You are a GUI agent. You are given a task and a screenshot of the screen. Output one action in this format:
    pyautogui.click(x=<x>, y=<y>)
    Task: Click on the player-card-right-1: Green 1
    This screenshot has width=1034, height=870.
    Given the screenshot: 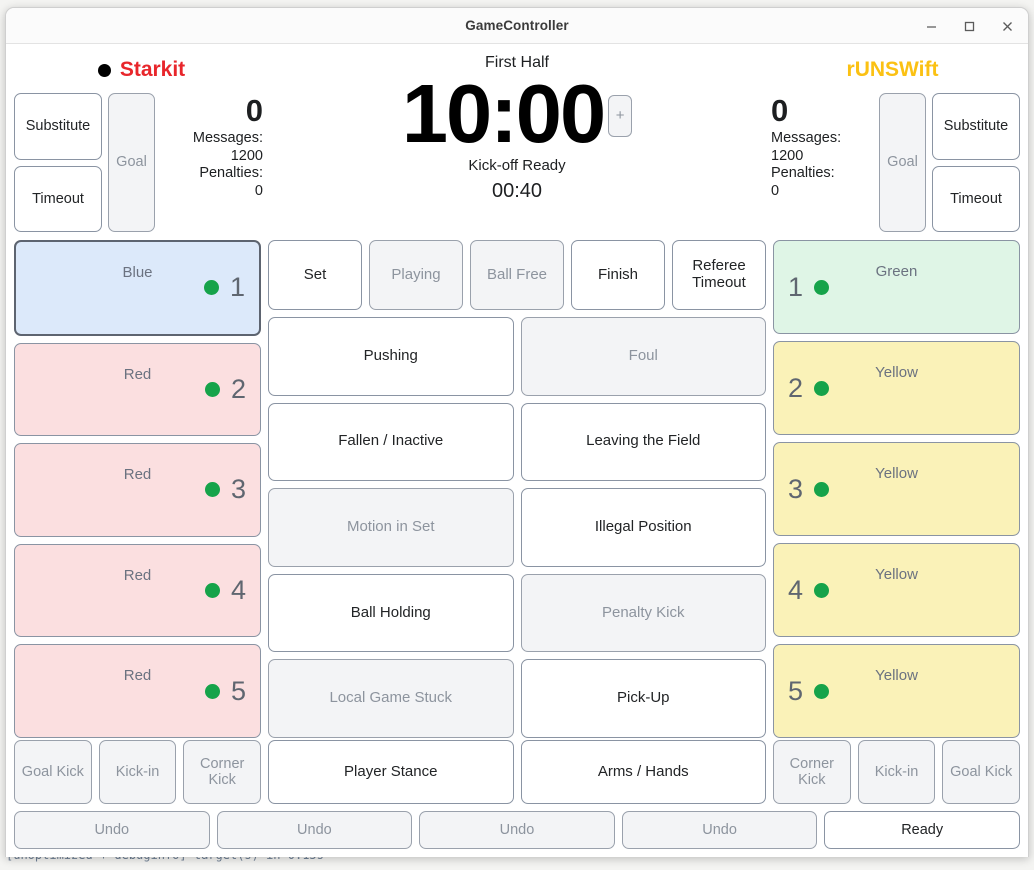 What is the action you would take?
    pyautogui.click(x=896, y=287)
    